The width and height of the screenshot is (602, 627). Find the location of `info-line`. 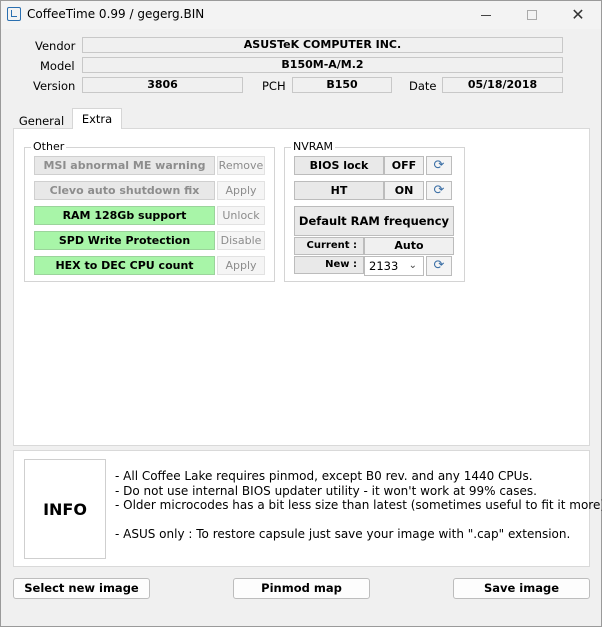

info-line is located at coordinates (358, 520).